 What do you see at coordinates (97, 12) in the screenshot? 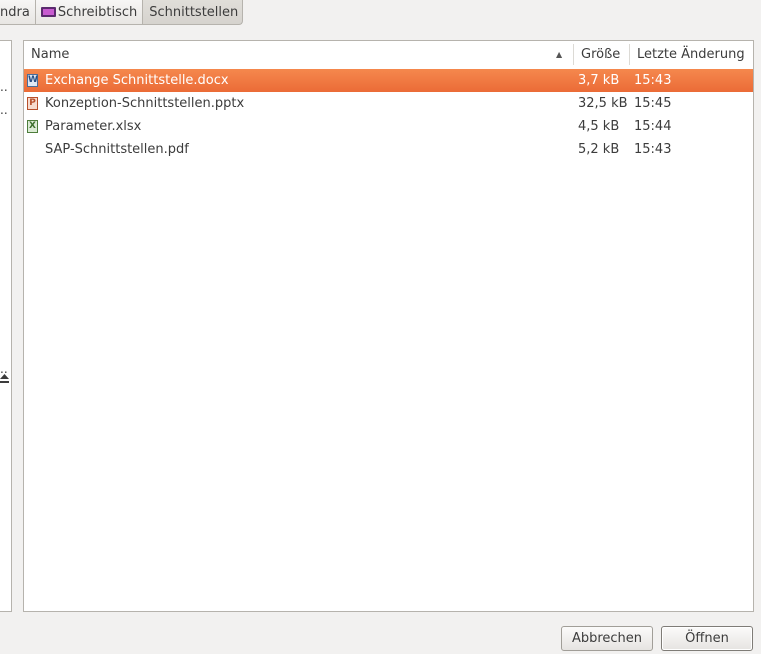
I see `crumb-label: Schreibtisch` at bounding box center [97, 12].